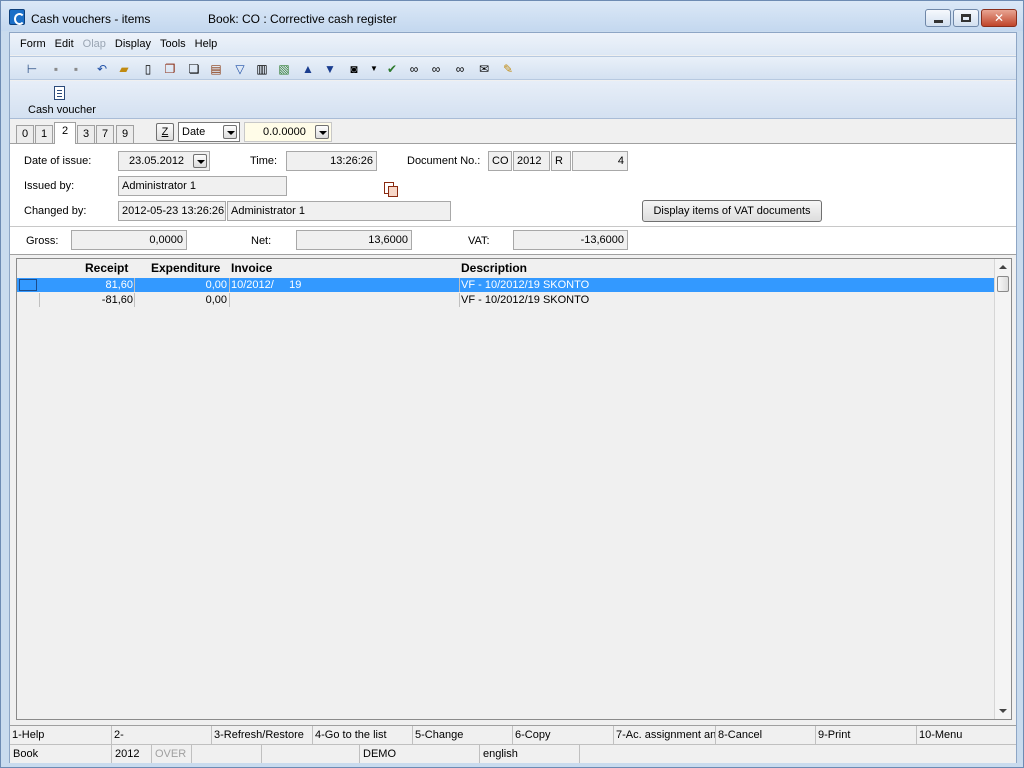 This screenshot has width=1024, height=768. What do you see at coordinates (61, 735) in the screenshot?
I see `fkey-help: 1-Help` at bounding box center [61, 735].